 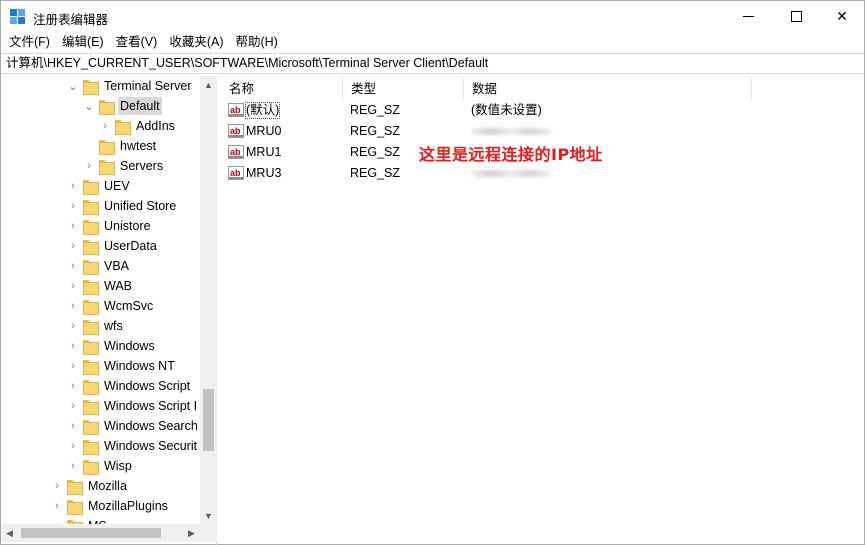 What do you see at coordinates (100, 286) in the screenshot?
I see `tree-item: › WAB` at bounding box center [100, 286].